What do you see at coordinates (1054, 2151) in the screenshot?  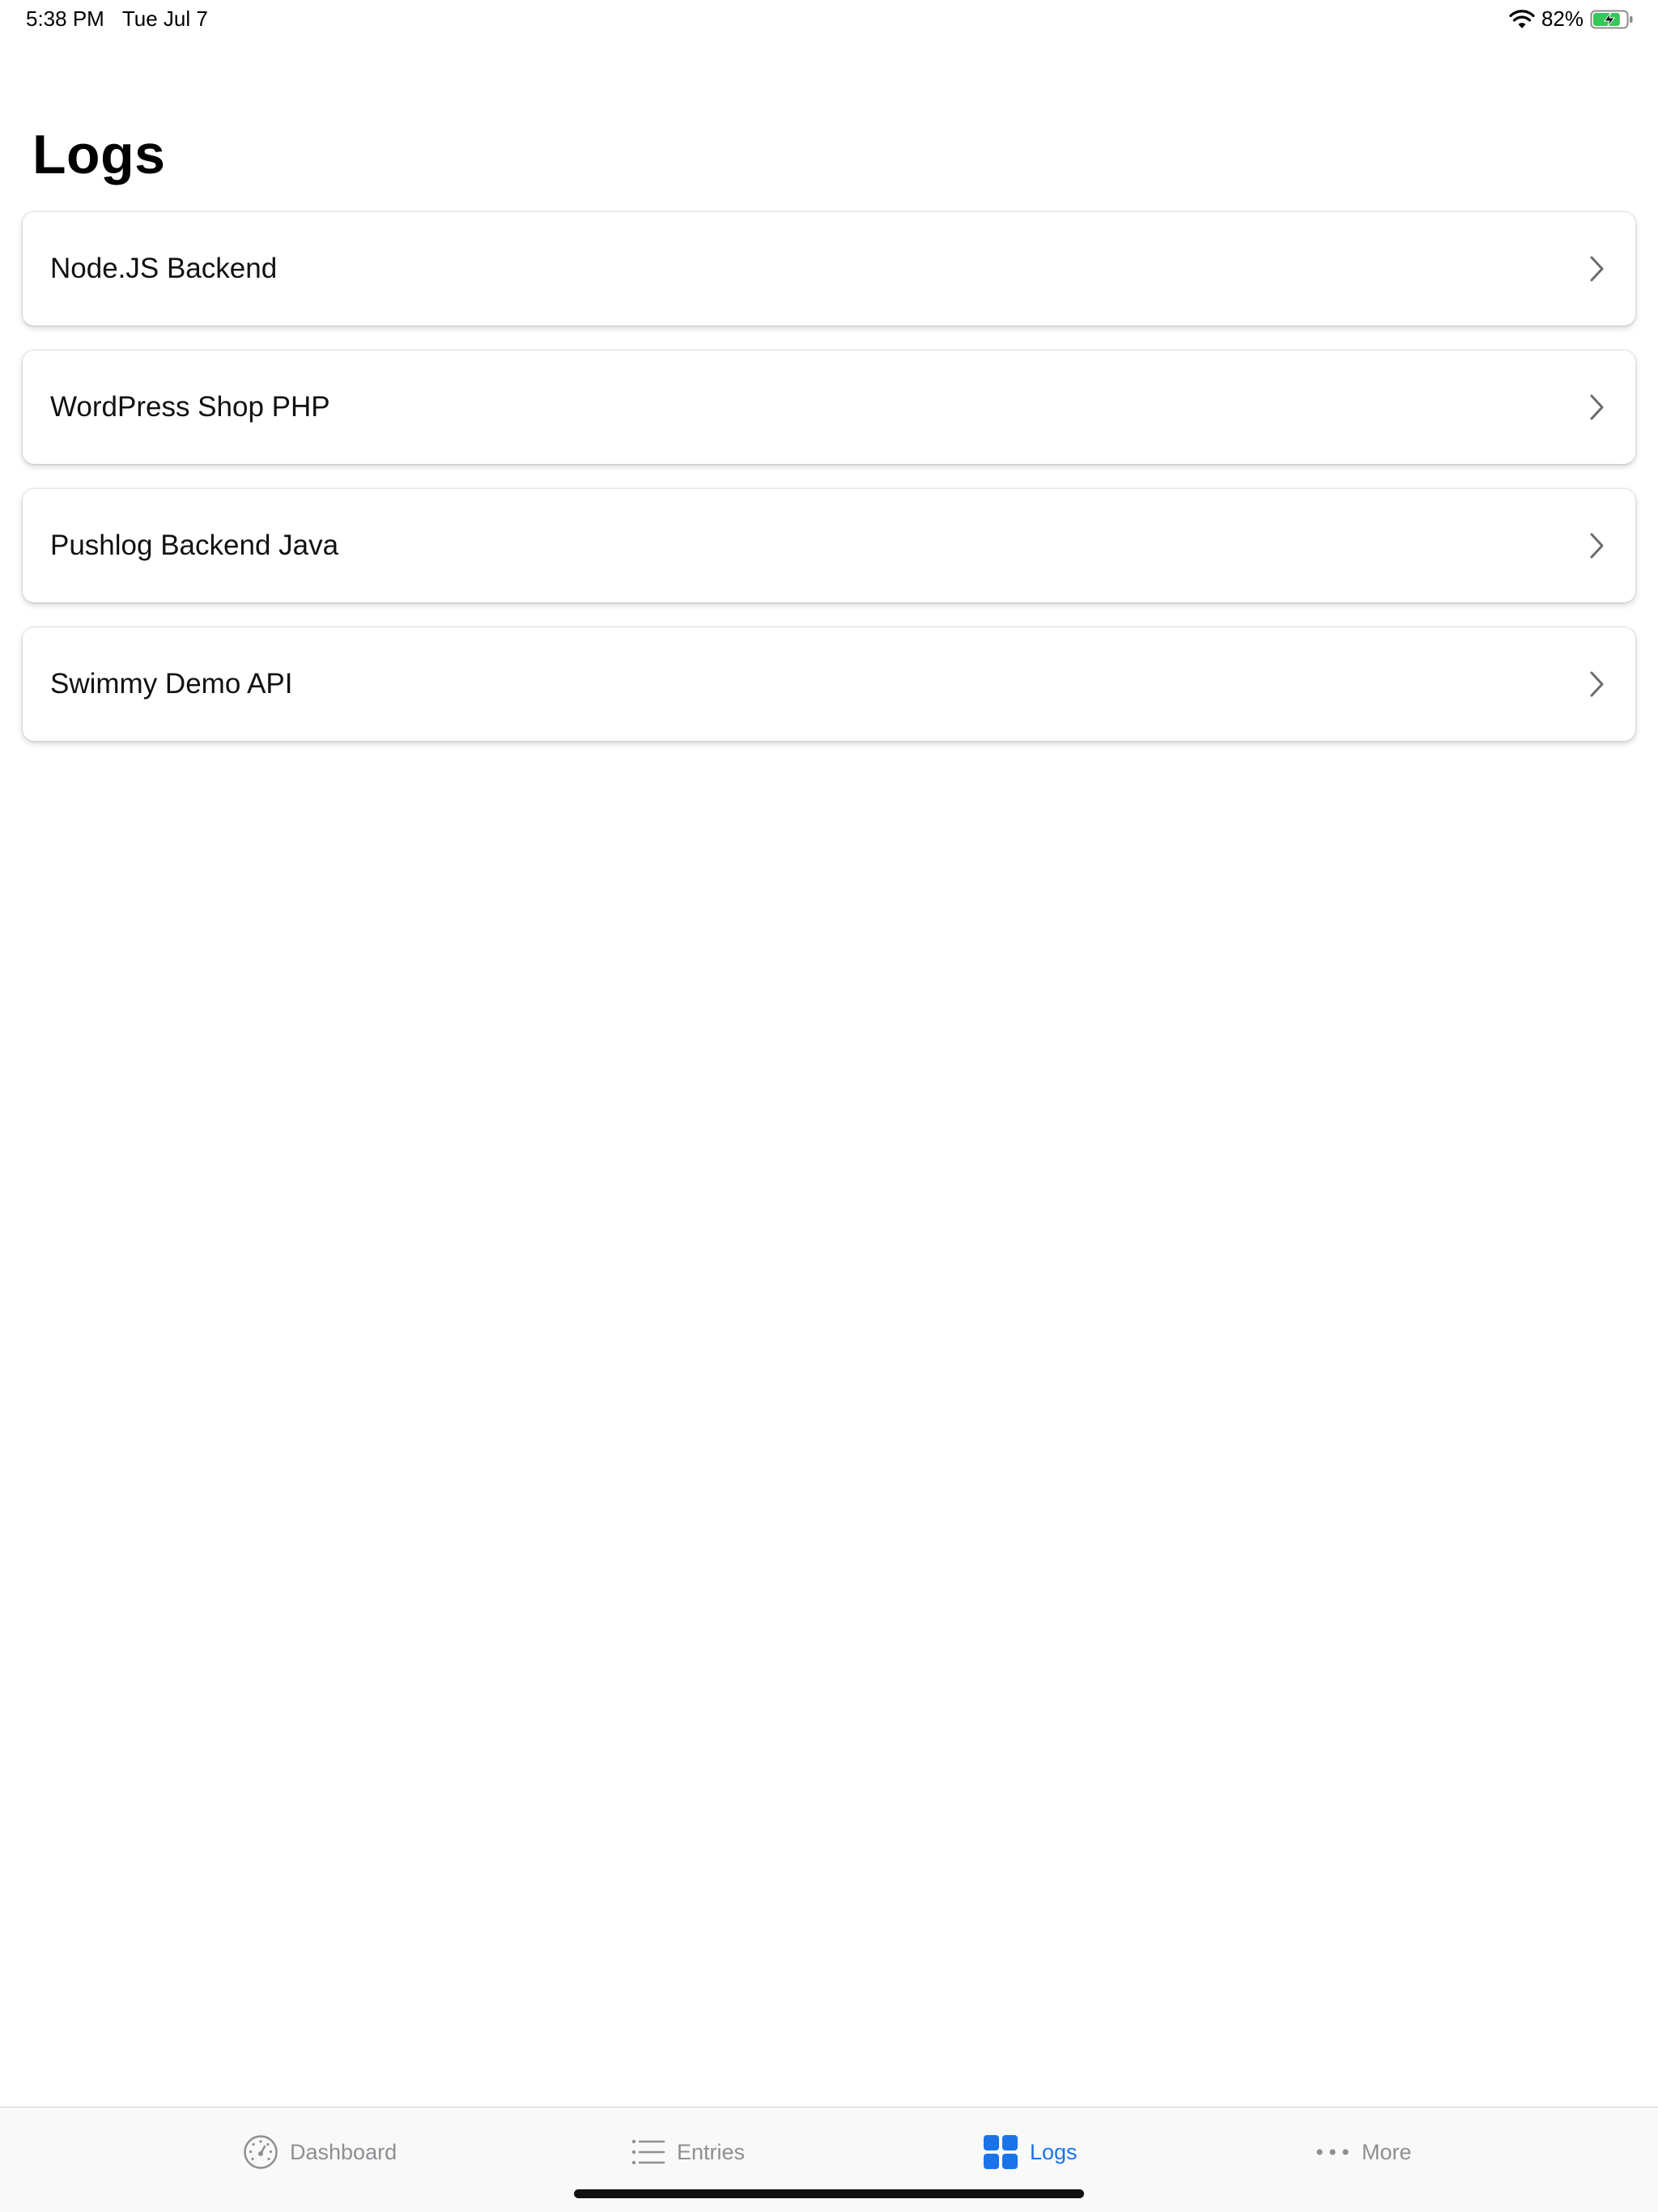 I see `tab-label: Logs` at bounding box center [1054, 2151].